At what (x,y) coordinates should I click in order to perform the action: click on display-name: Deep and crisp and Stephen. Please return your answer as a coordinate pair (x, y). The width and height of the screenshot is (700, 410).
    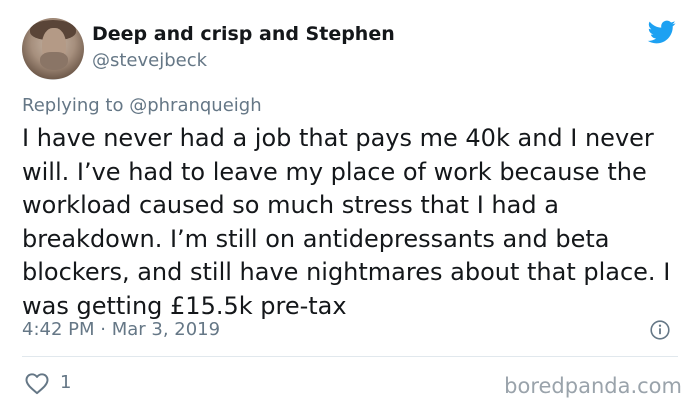
    Looking at the image, I should click on (243, 34).